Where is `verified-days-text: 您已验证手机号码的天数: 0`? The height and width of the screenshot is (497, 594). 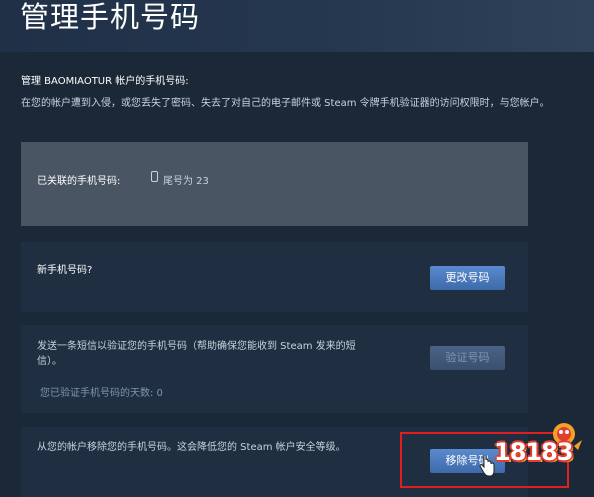
verified-days-text: 您已验证手机号码的天数: 0 is located at coordinates (101, 393).